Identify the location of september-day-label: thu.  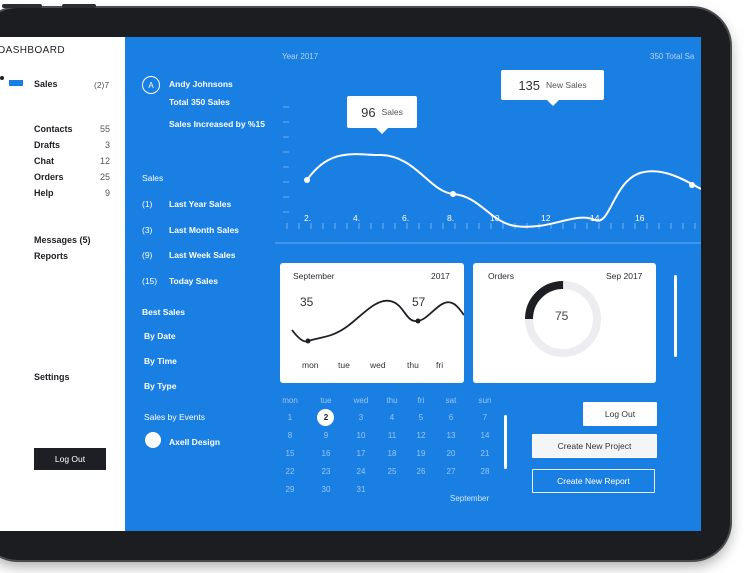
(413, 365).